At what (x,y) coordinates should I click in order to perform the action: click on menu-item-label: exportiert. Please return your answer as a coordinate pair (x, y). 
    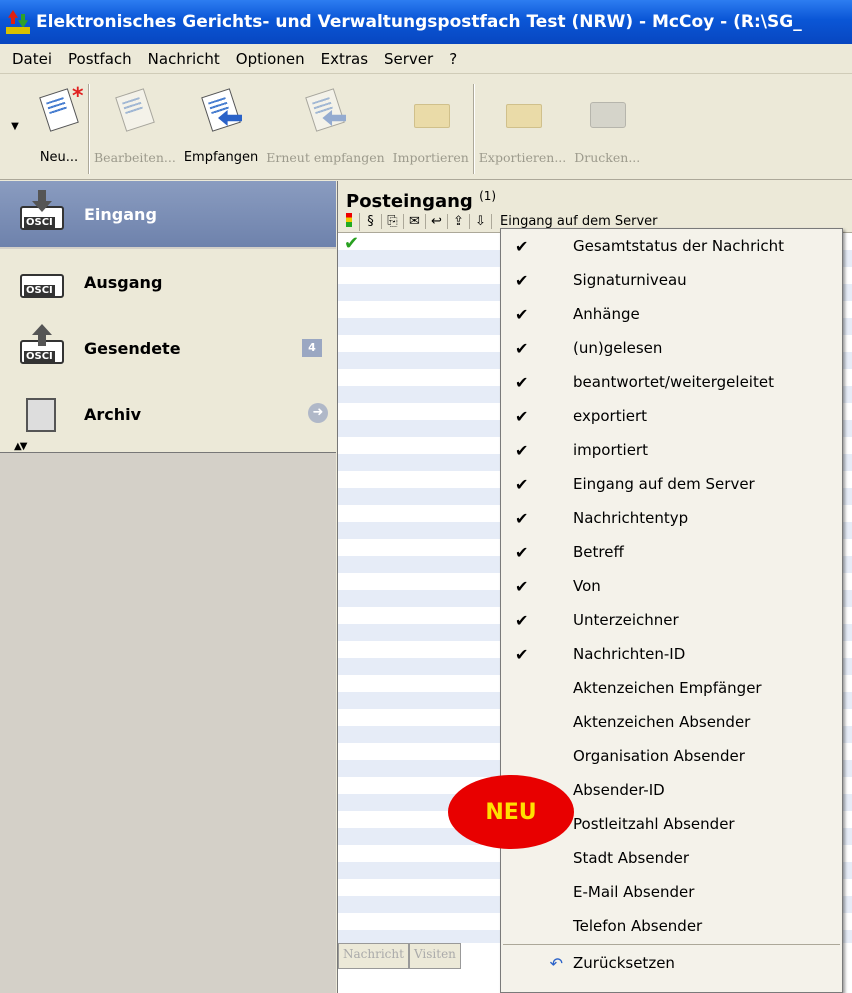
    Looking at the image, I should click on (610, 416).